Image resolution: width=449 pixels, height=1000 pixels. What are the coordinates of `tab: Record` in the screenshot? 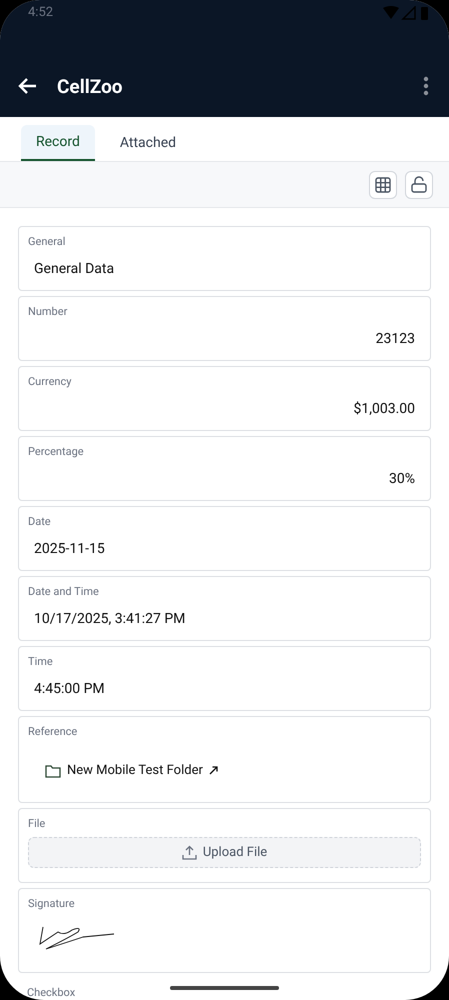 It's located at (58, 143).